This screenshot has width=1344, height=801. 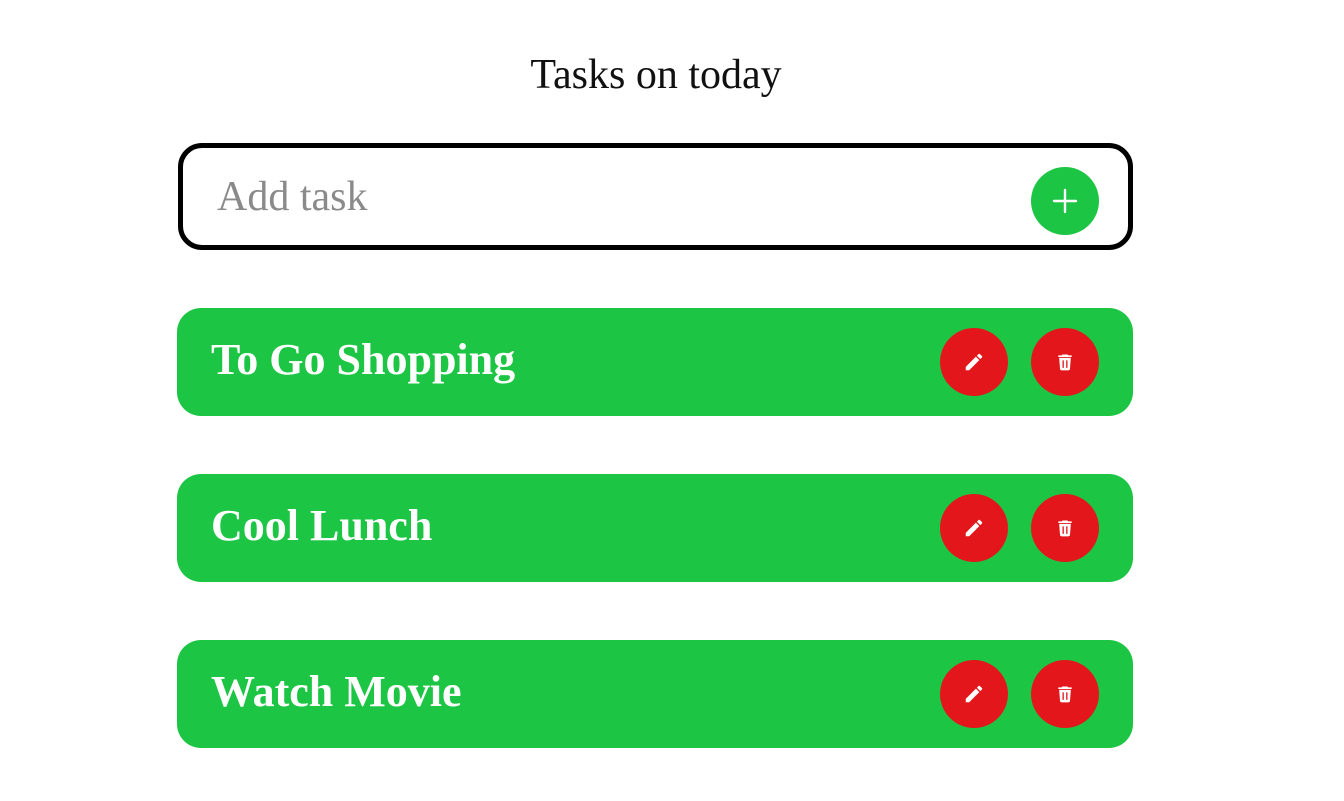 I want to click on add-task-button, so click(x=1065, y=201).